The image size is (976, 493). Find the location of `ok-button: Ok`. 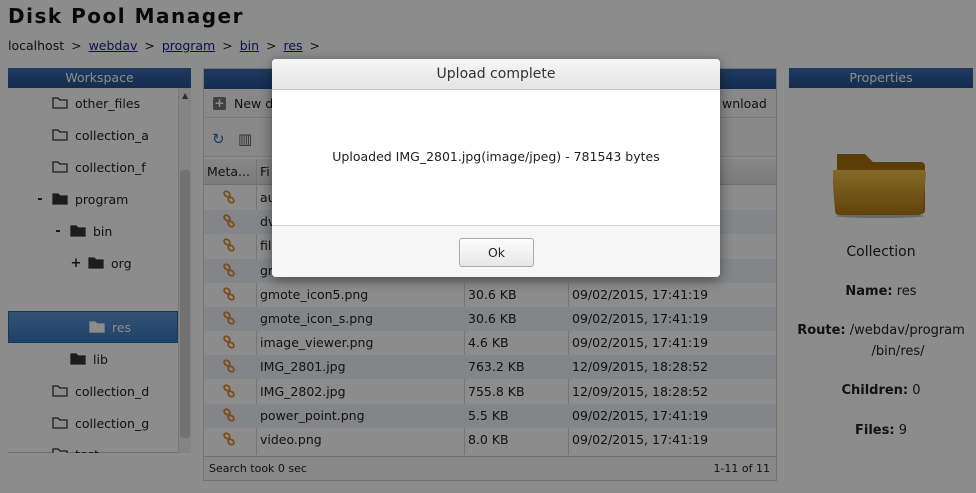

ok-button: Ok is located at coordinates (496, 252).